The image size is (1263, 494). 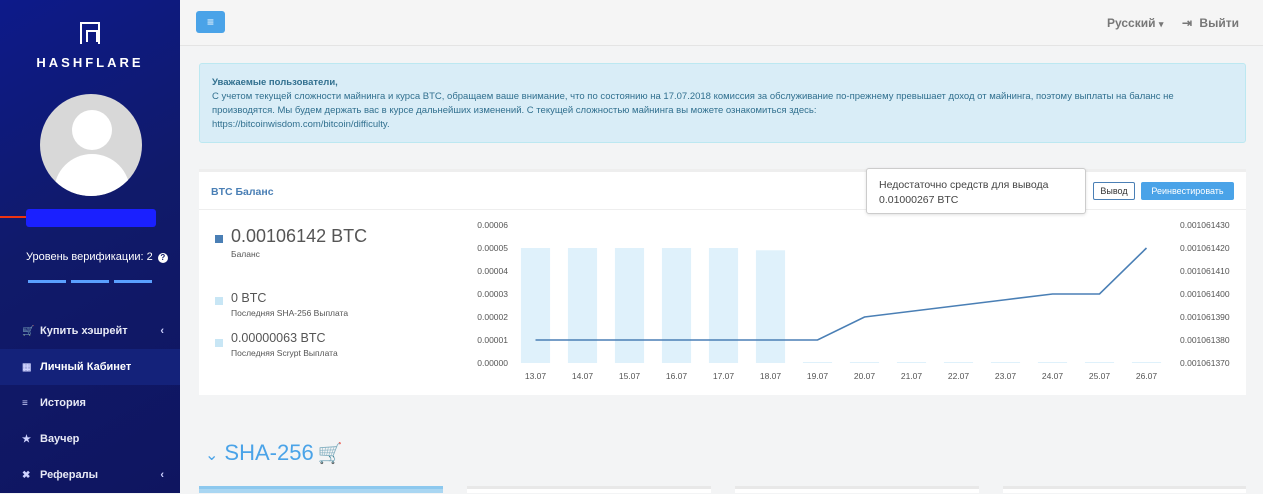 I want to click on x-tick: 14.07, so click(x=583, y=376).